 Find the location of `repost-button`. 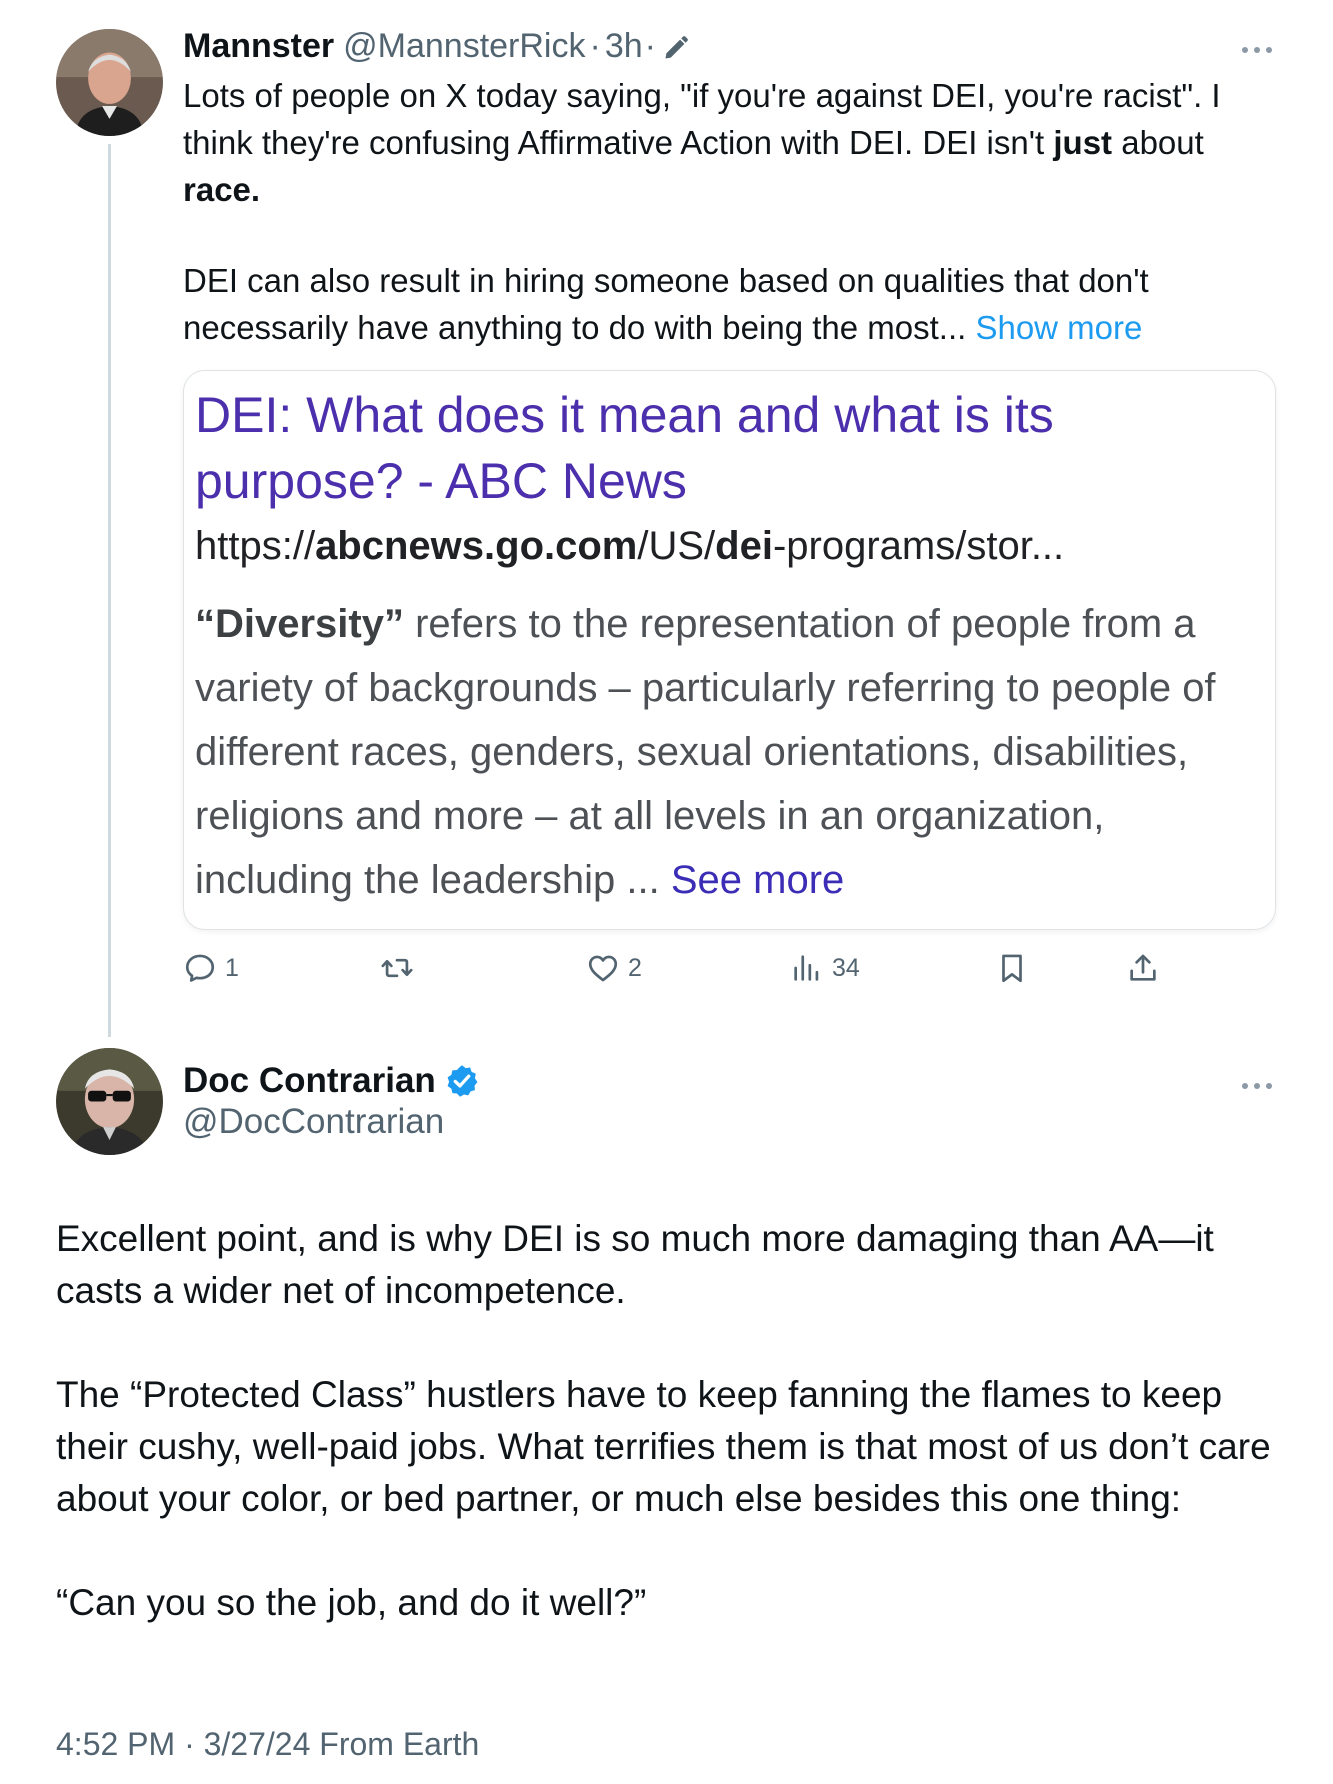

repost-button is located at coordinates (401, 968).